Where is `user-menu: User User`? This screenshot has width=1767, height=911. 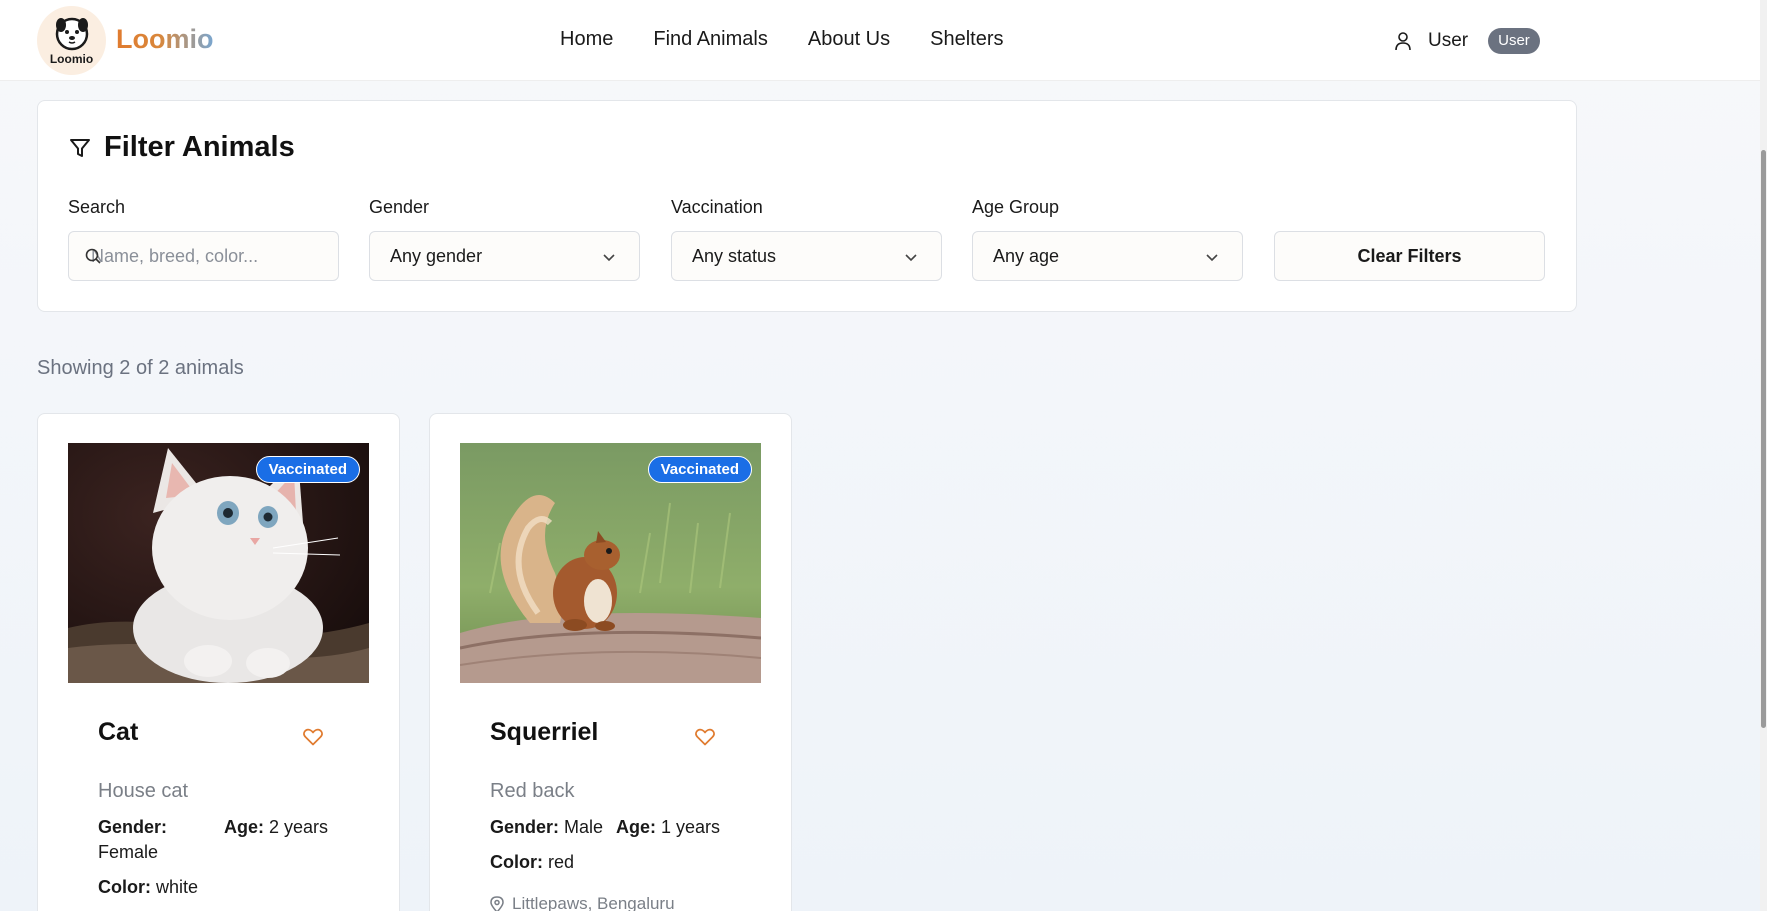 user-menu: User User is located at coordinates (1467, 41).